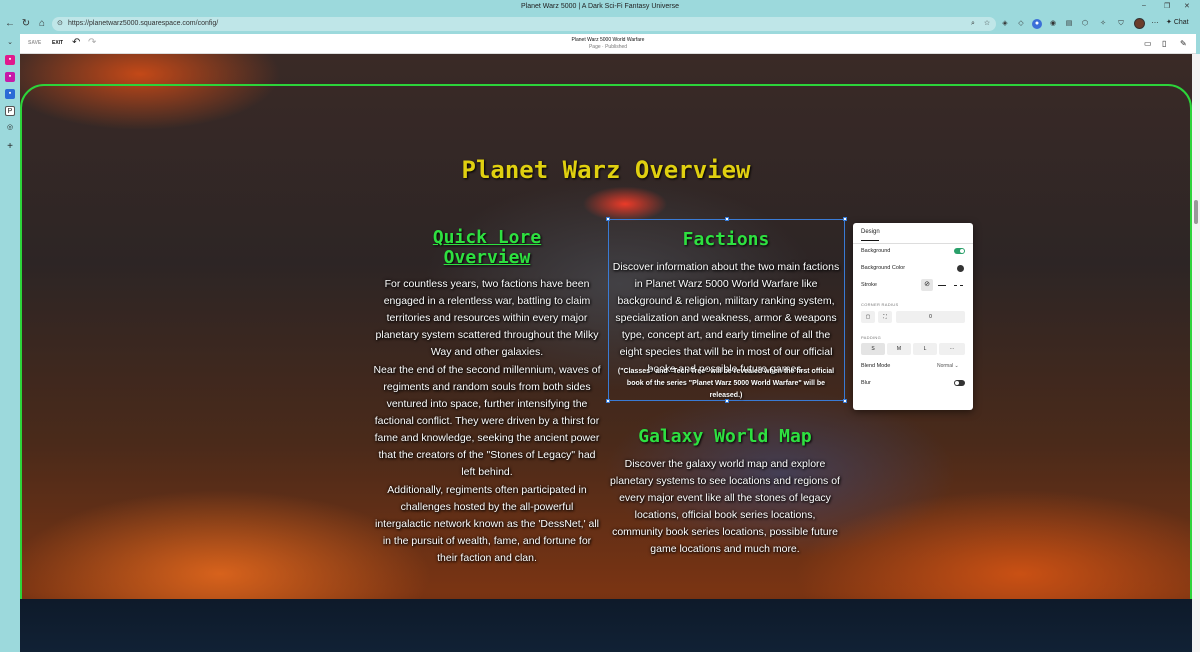  I want to click on chat-label: Chat, so click(1181, 22).